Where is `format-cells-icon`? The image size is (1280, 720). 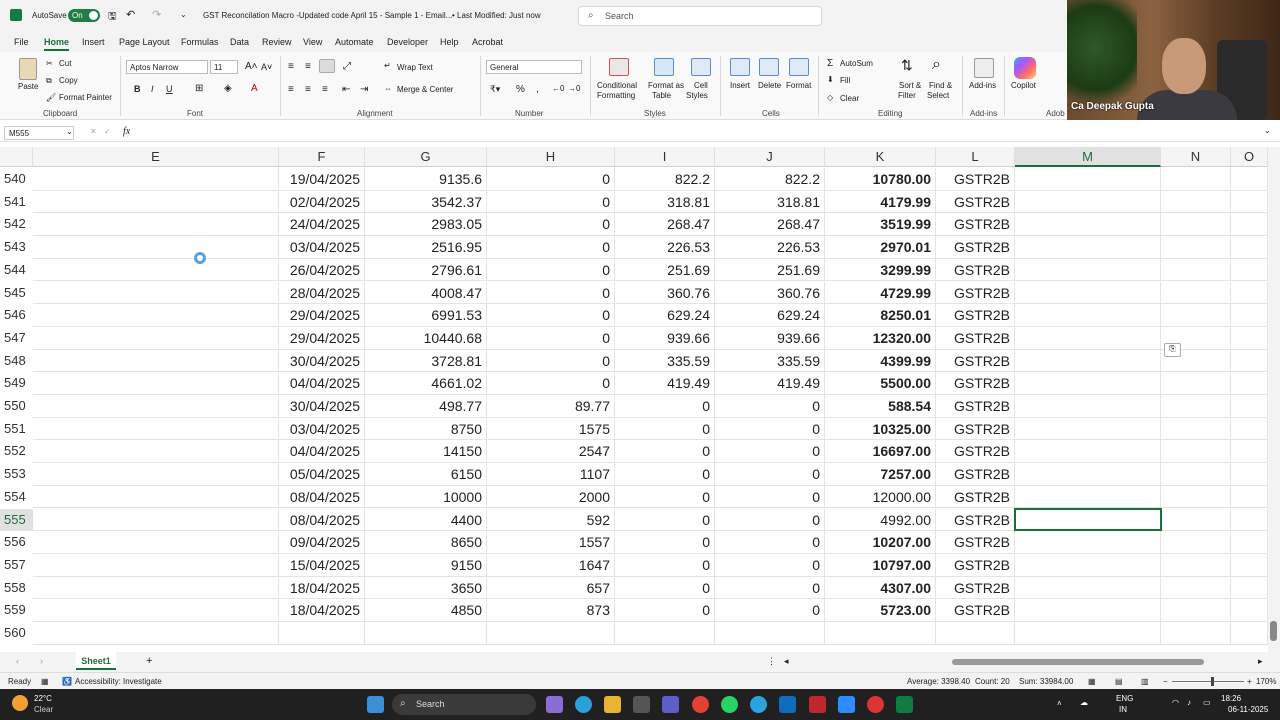 format-cells-icon is located at coordinates (799, 67).